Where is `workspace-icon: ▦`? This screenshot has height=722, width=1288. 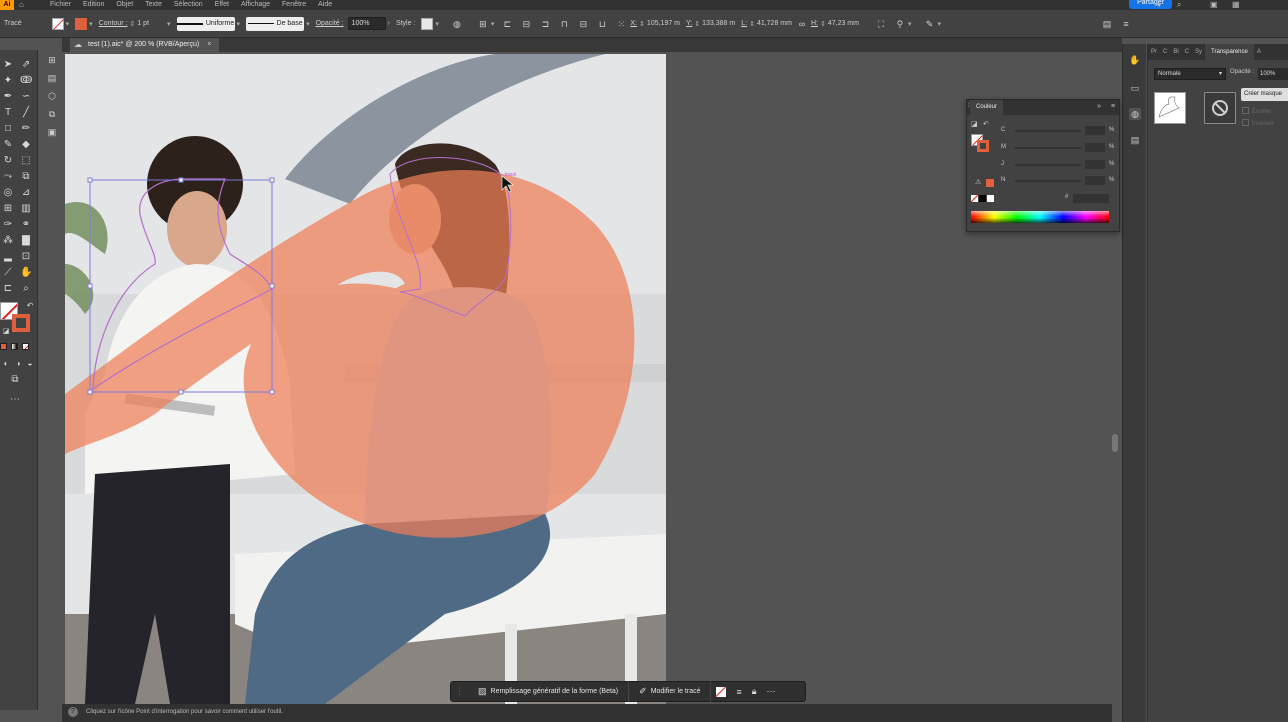
workspace-icon: ▦ is located at coordinates (1236, 4).